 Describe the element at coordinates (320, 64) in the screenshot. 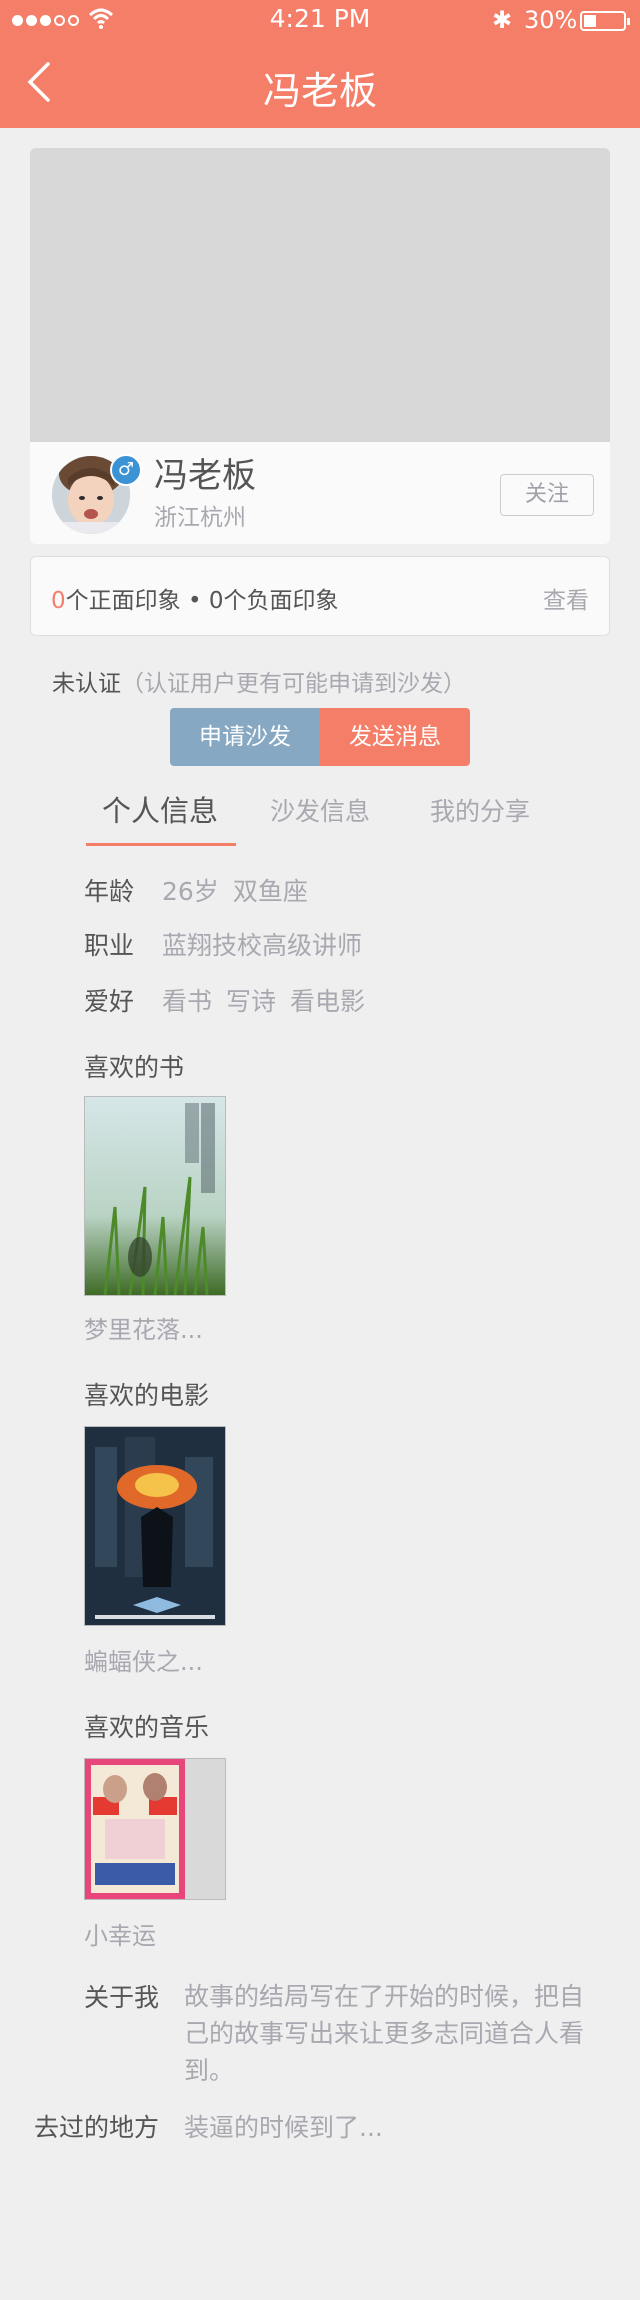

I see `nav-header: 4:21 PM ✱ 30% 冯老板` at that location.